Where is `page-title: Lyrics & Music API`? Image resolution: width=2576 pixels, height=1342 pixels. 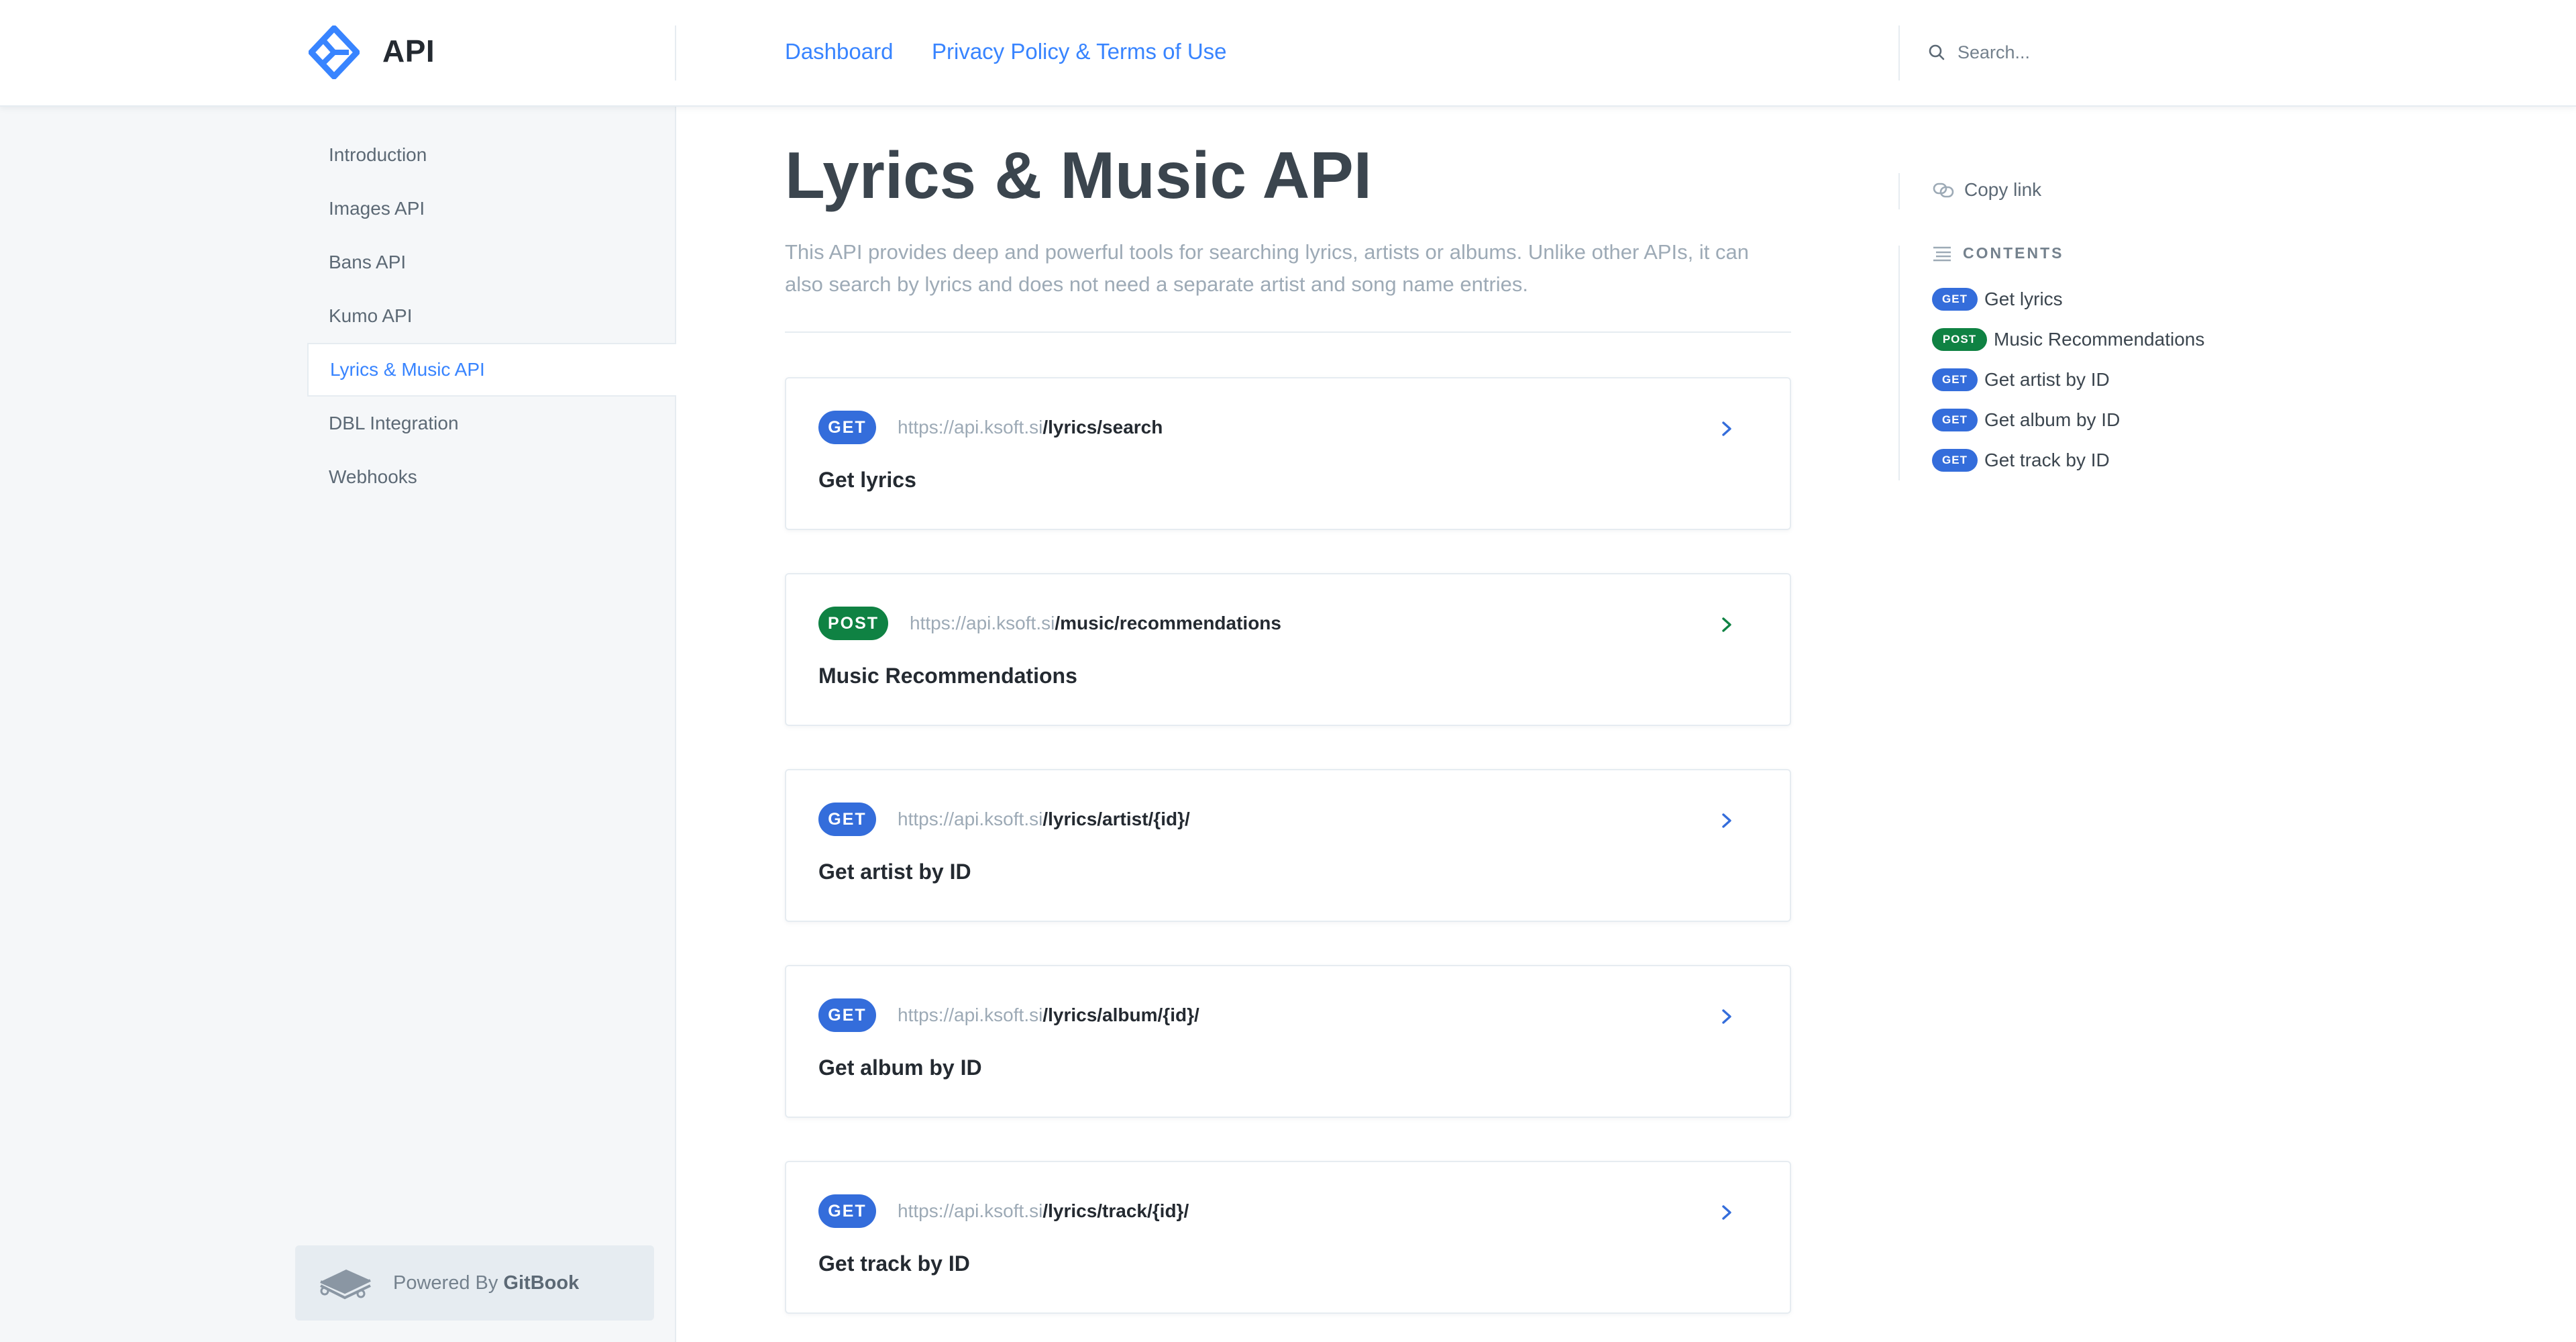
page-title: Lyrics & Music API is located at coordinates (1079, 175).